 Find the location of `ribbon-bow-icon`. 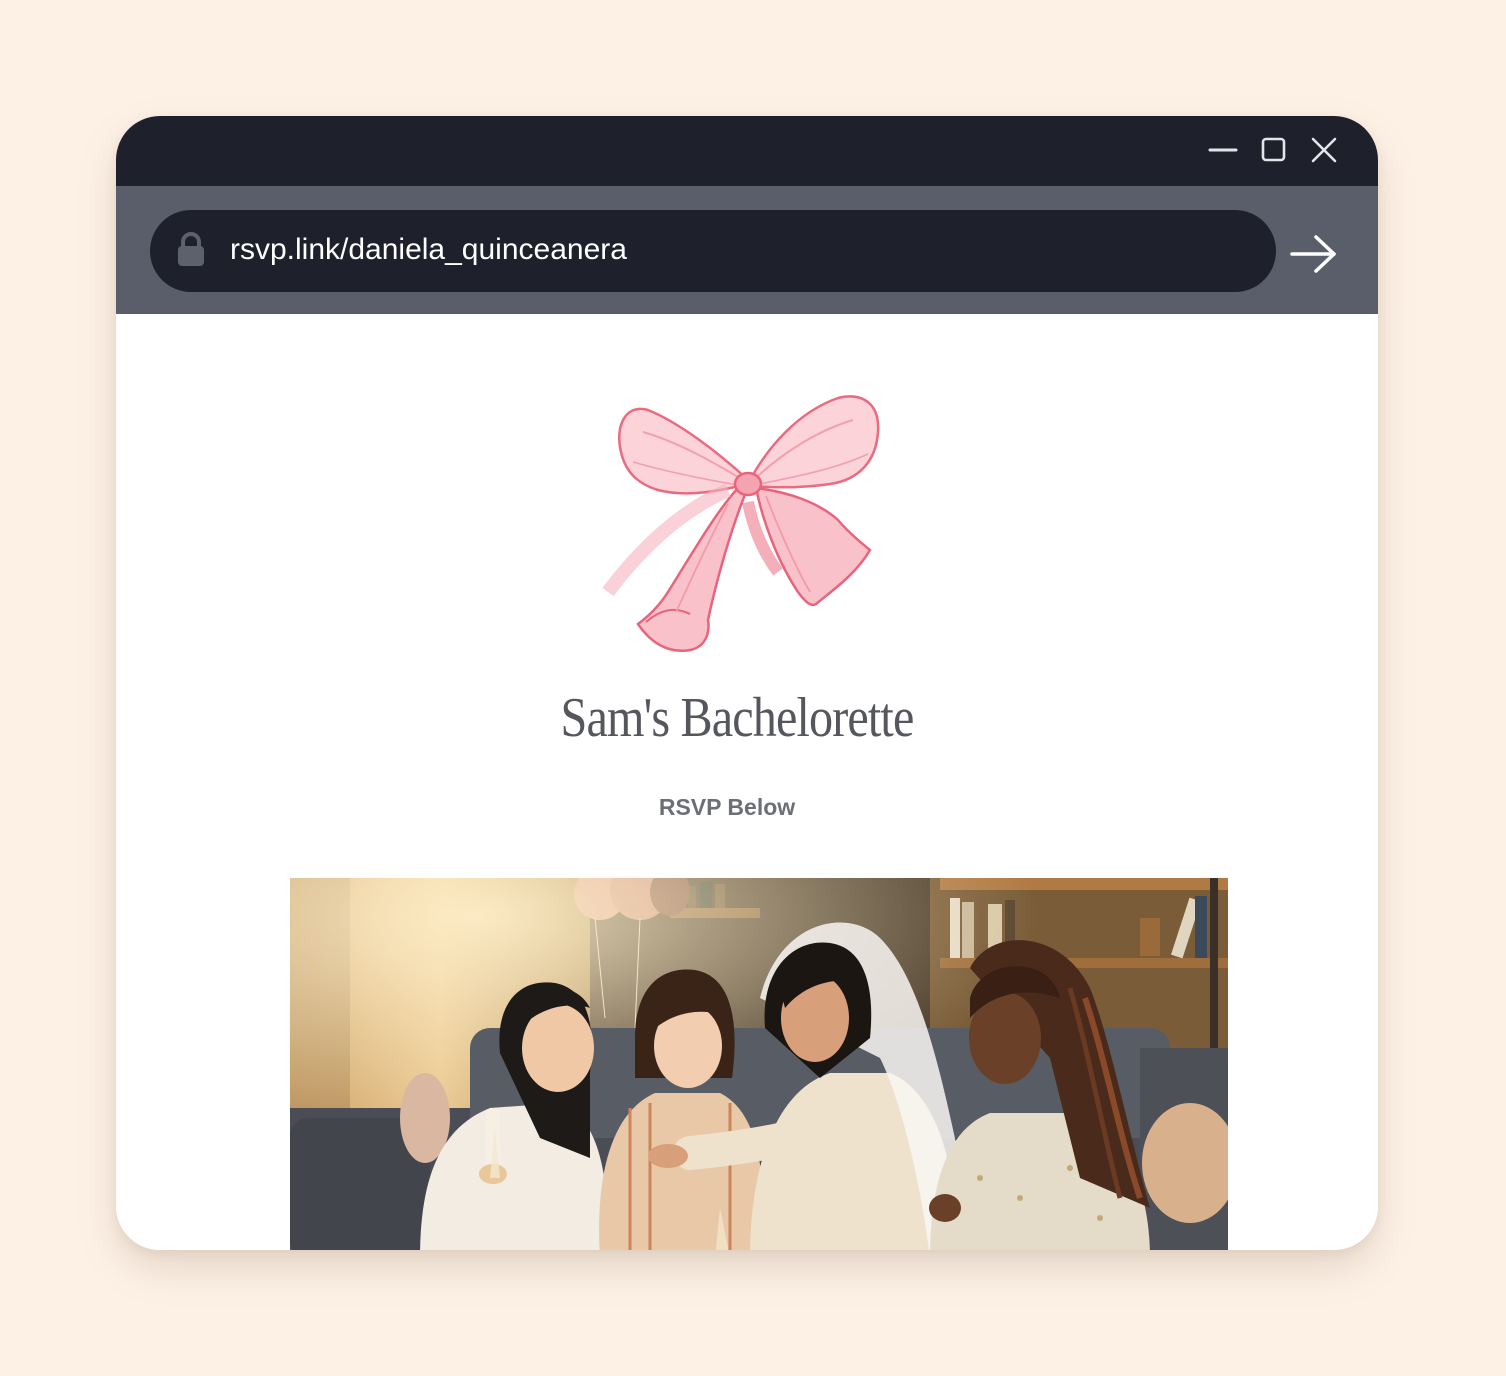

ribbon-bow-icon is located at coordinates (748, 527).